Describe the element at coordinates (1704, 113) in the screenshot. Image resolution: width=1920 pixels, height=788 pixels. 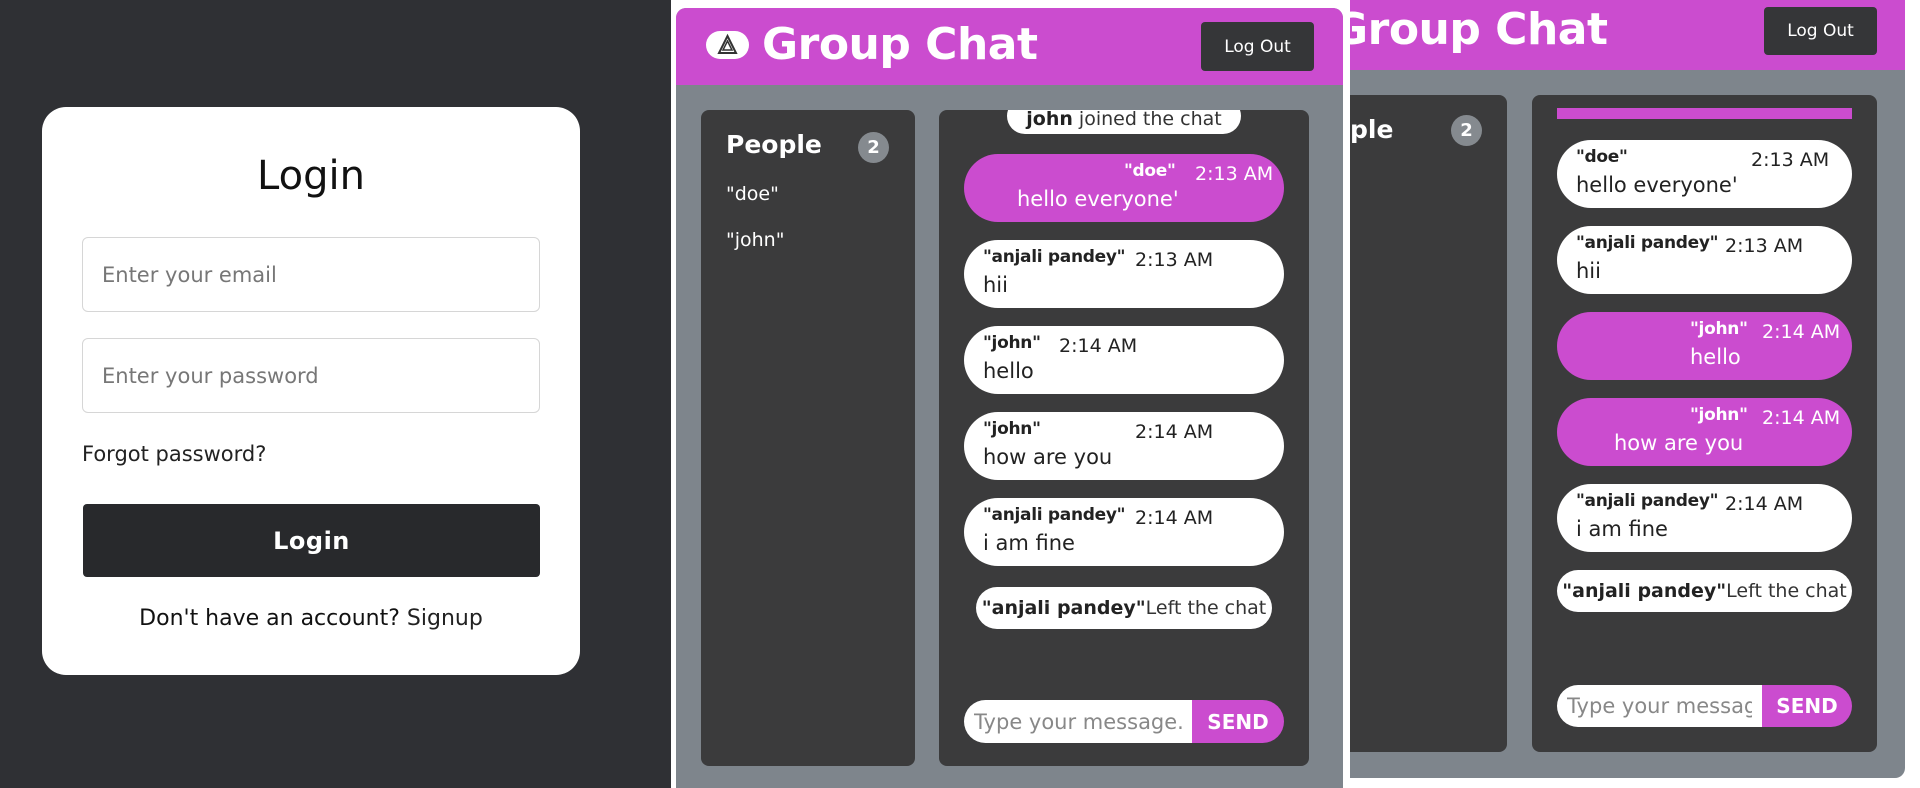
I see `scrolled-message-edge` at that location.